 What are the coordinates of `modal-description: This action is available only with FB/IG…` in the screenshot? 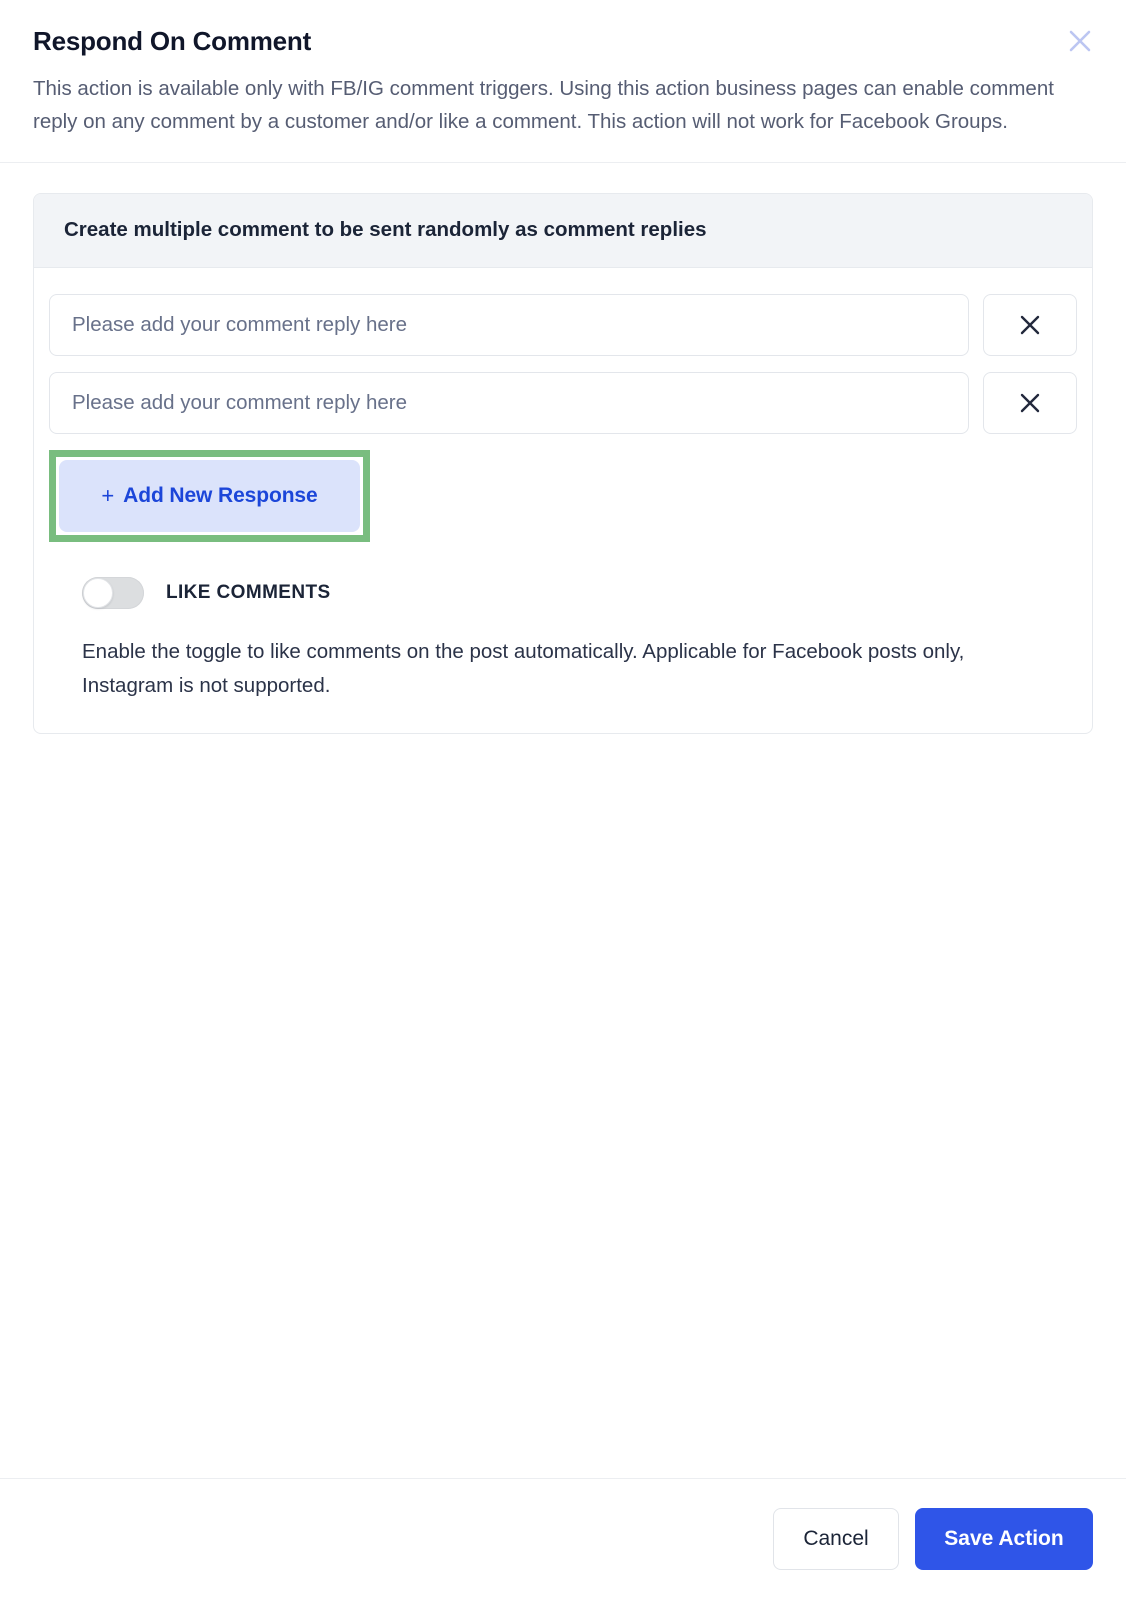 It's located at (543, 105).